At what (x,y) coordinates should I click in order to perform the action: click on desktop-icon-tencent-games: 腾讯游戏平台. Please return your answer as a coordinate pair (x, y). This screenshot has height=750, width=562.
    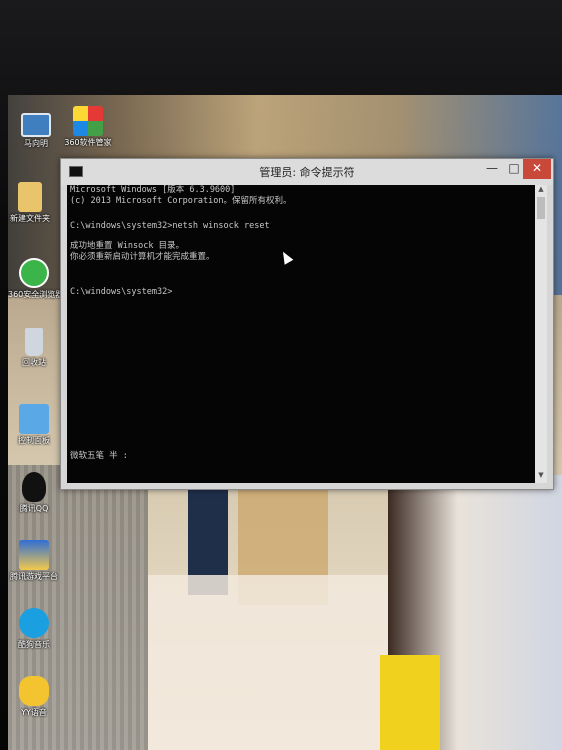
    Looking at the image, I should click on (34, 561).